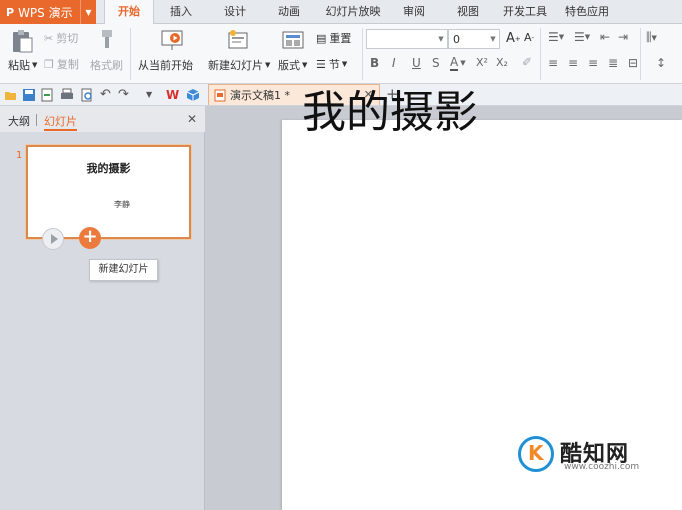  I want to click on indent-increase-icon: ⇥, so click(623, 37).